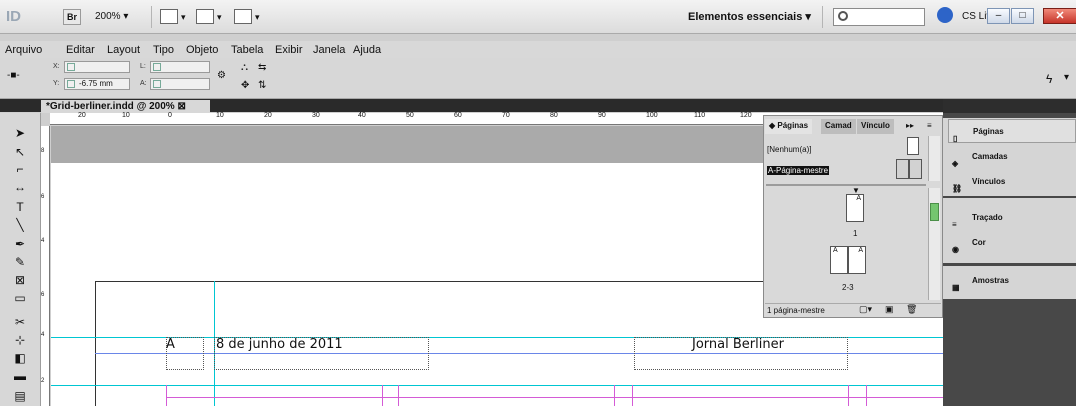 Image resolution: width=1076 pixels, height=406 pixels. I want to click on zoom-level-select: 200% ▾, so click(111, 16).